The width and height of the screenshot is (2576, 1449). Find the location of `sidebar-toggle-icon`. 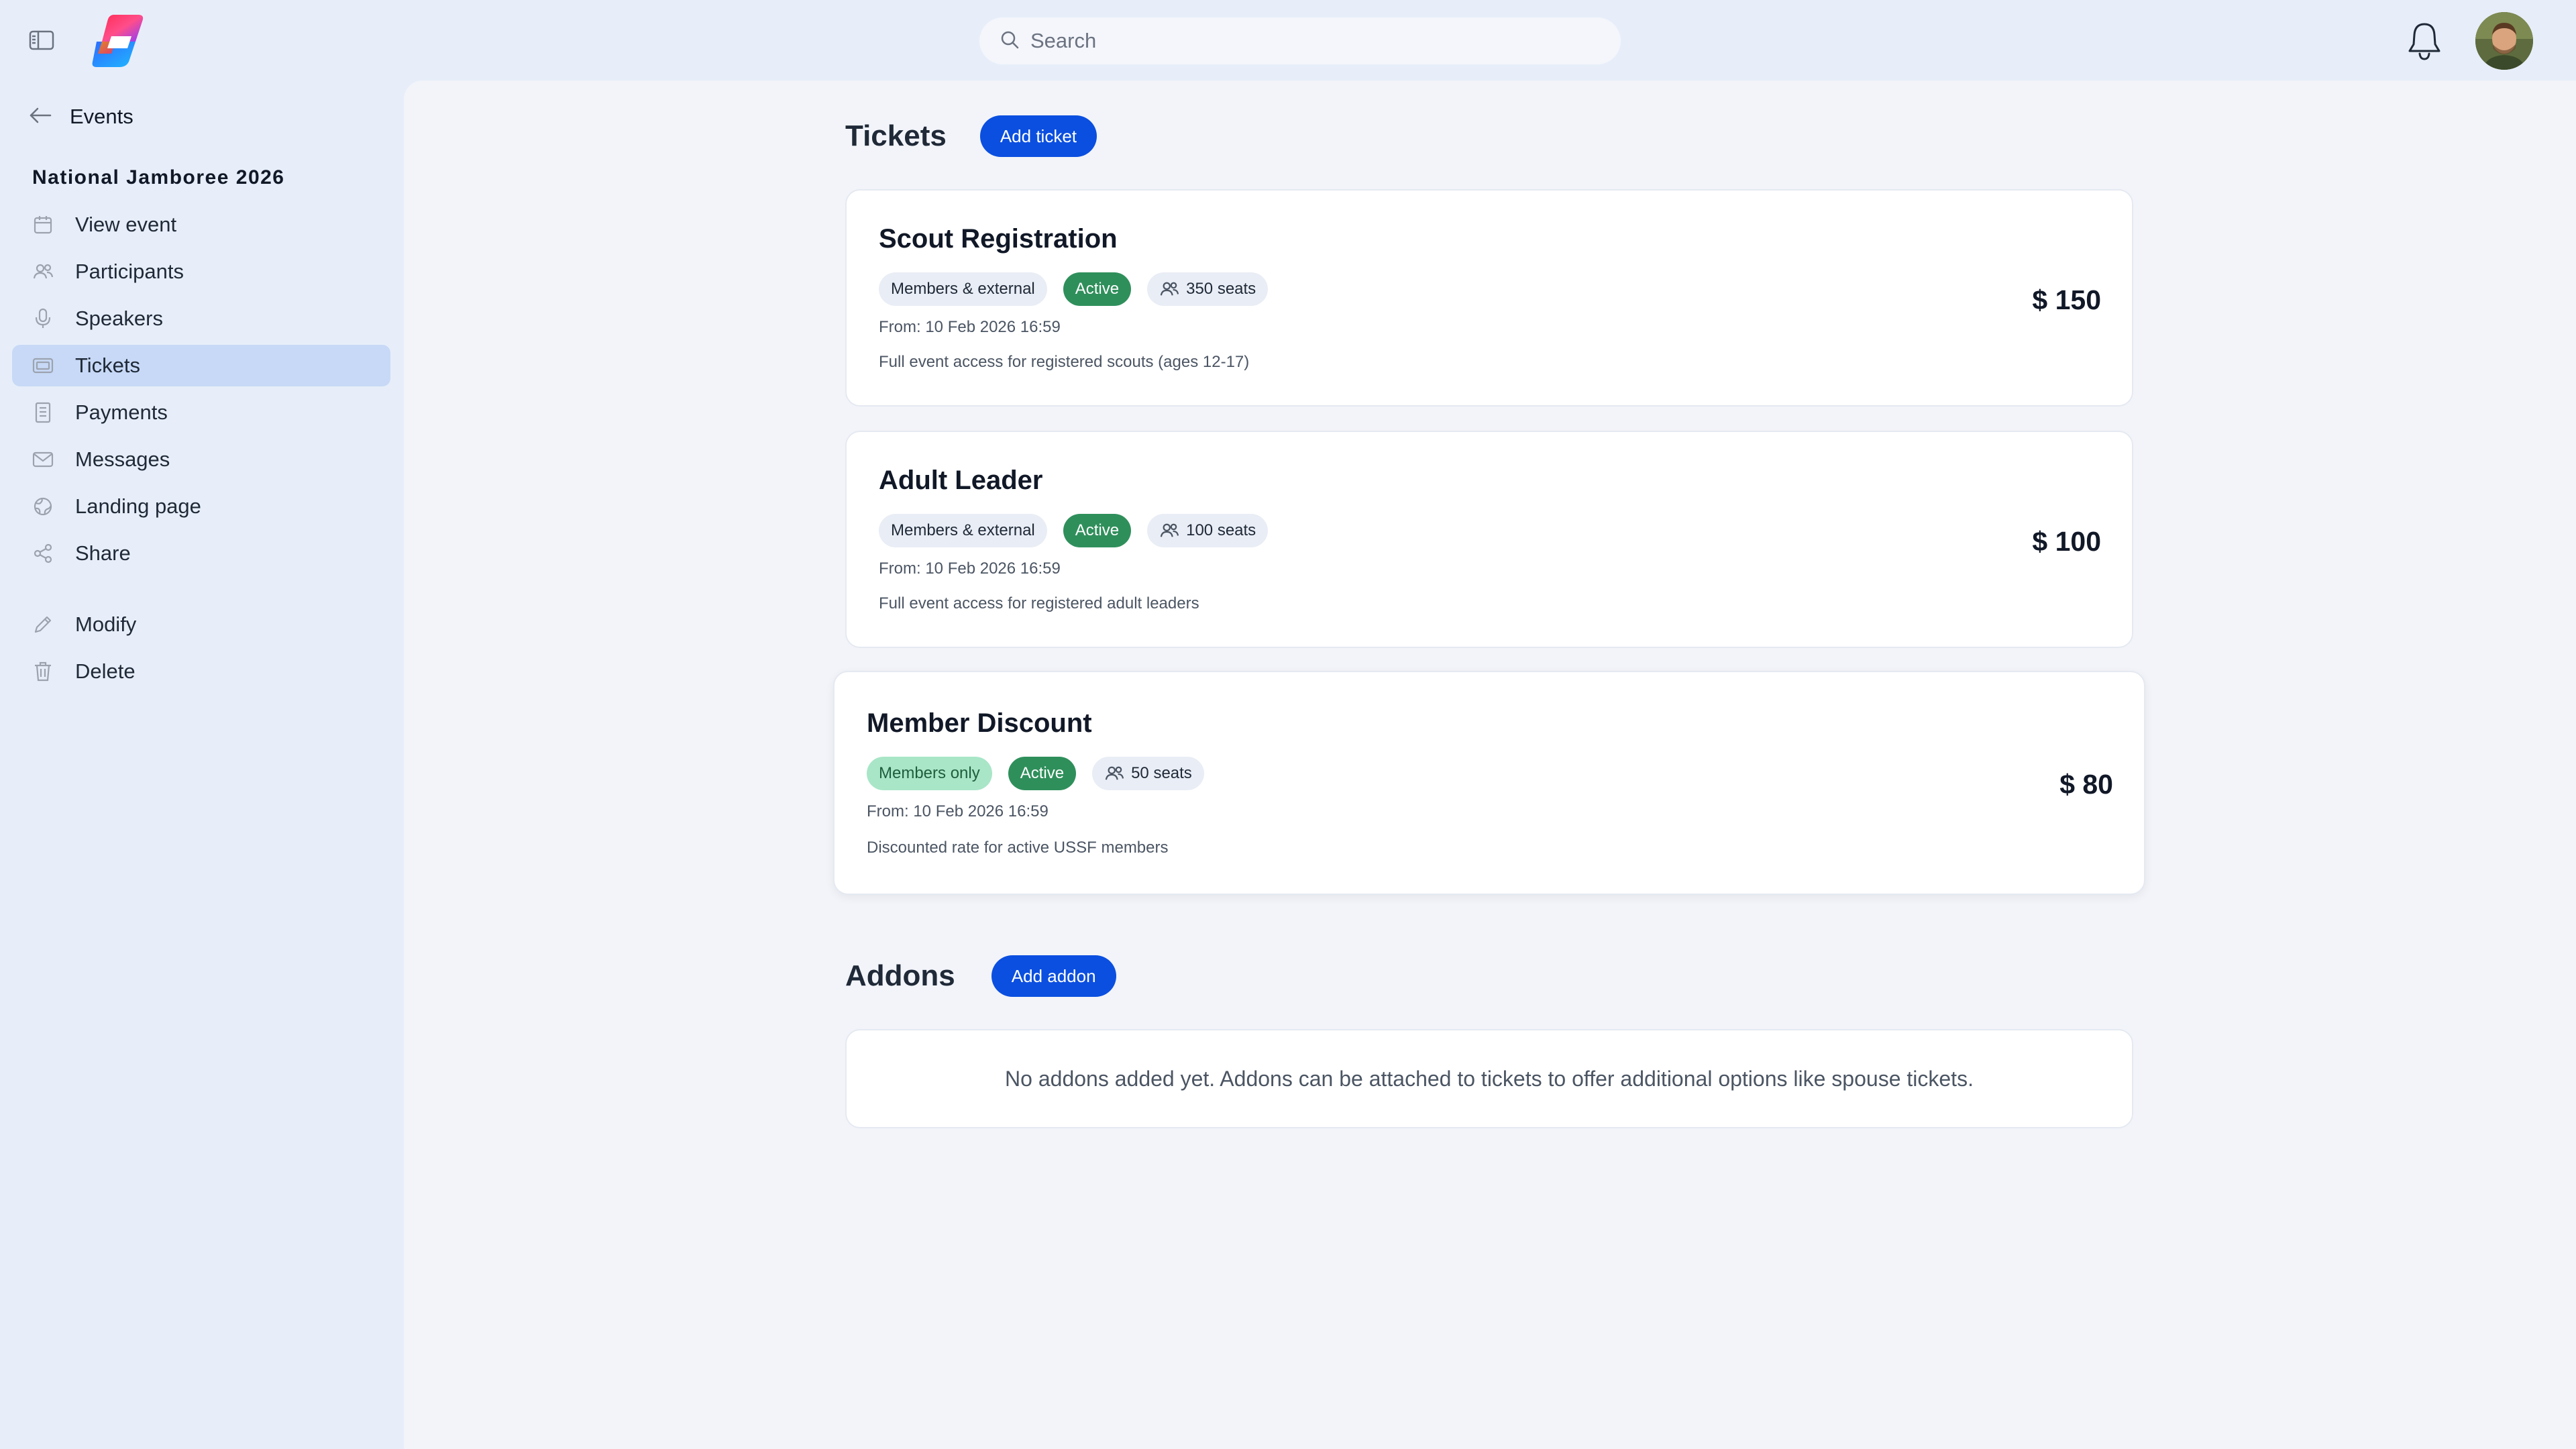

sidebar-toggle-icon is located at coordinates (41, 40).